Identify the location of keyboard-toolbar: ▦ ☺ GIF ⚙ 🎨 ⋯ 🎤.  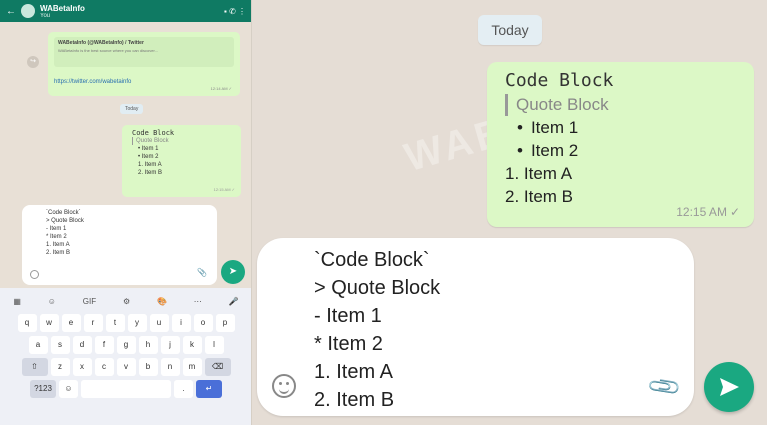
(125, 301).